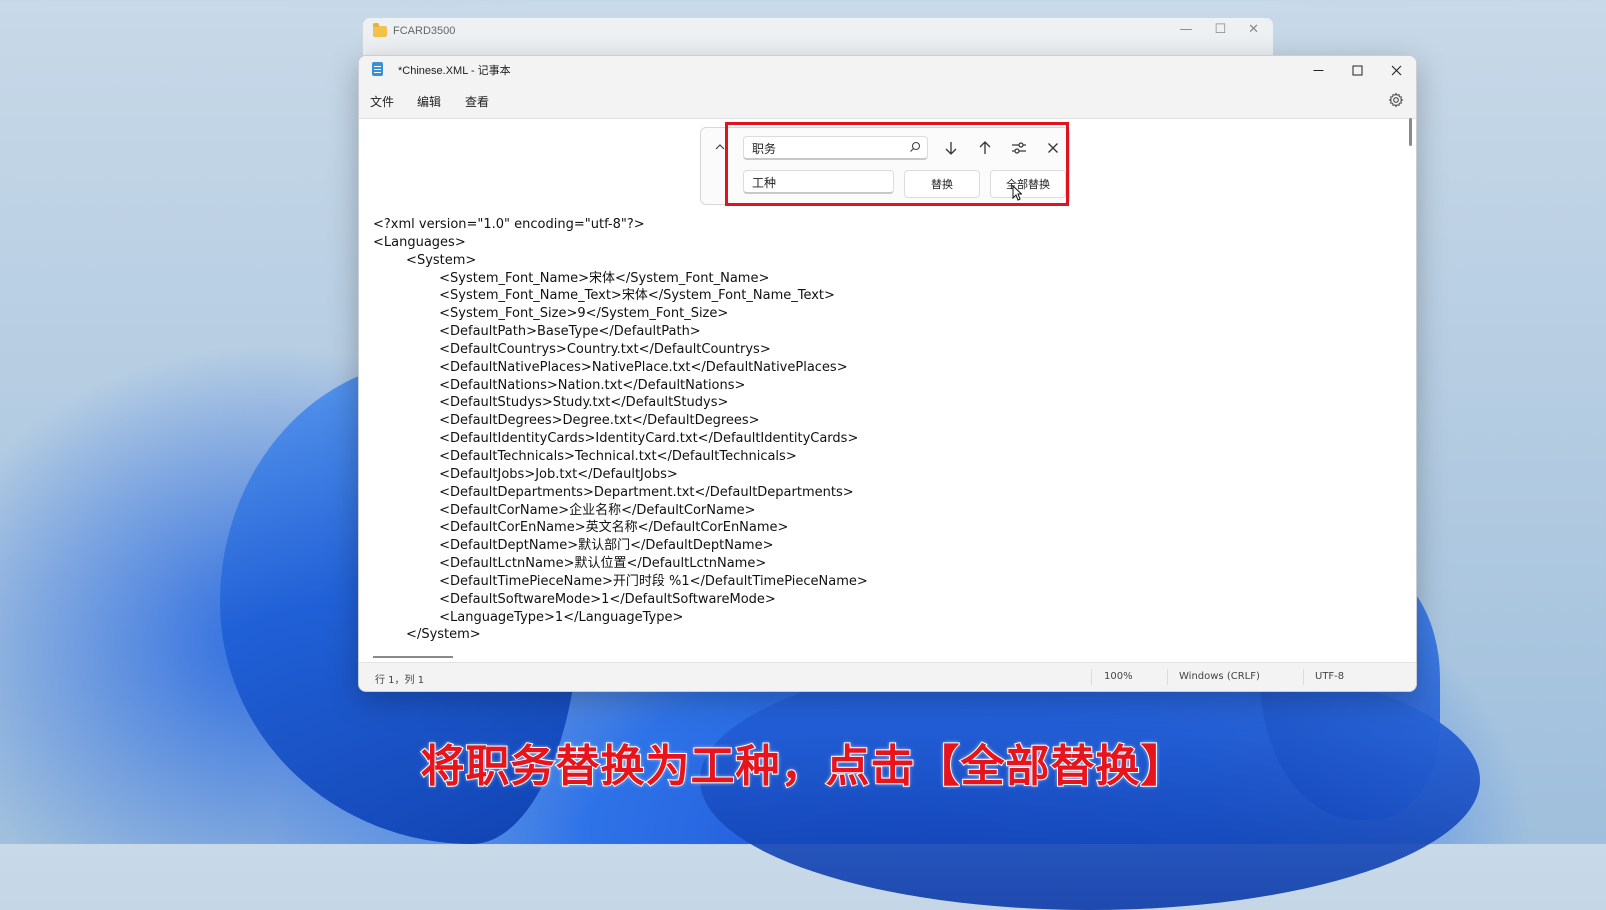 The image size is (1606, 910). I want to click on maximize-button, so click(1357, 70).